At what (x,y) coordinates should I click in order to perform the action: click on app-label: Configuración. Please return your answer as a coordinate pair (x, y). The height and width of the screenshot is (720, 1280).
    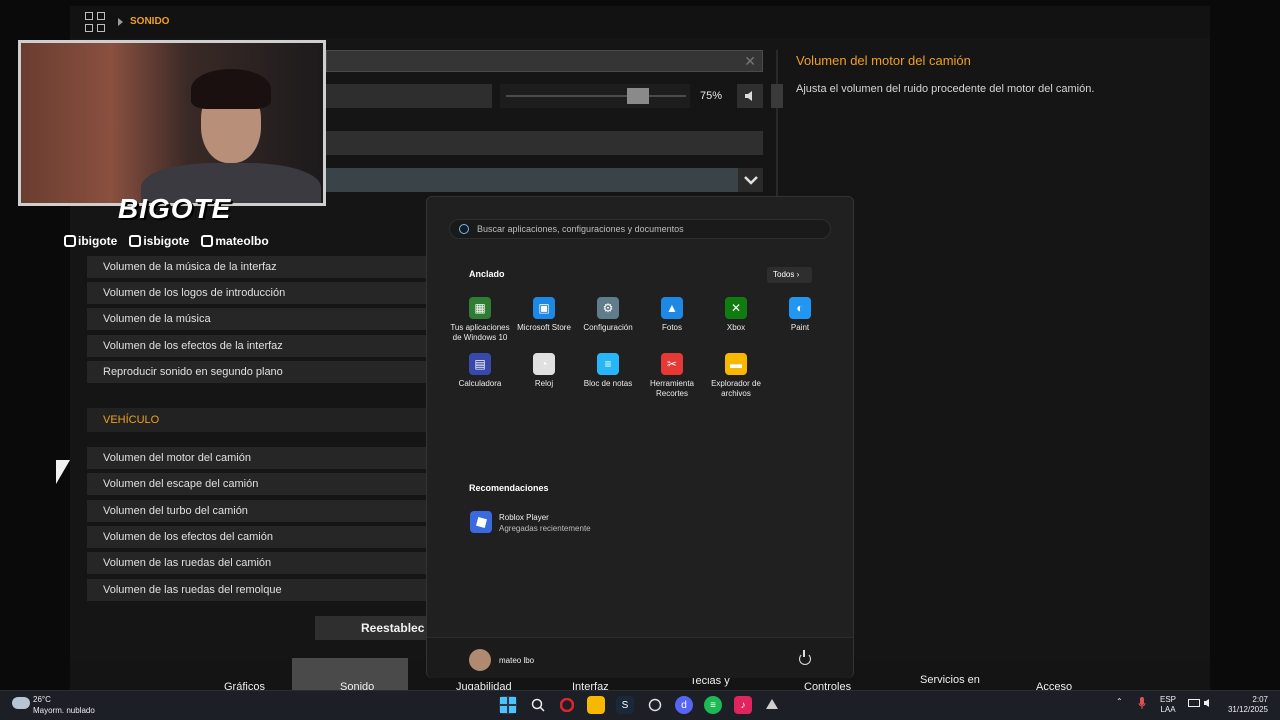
    Looking at the image, I should click on (608, 327).